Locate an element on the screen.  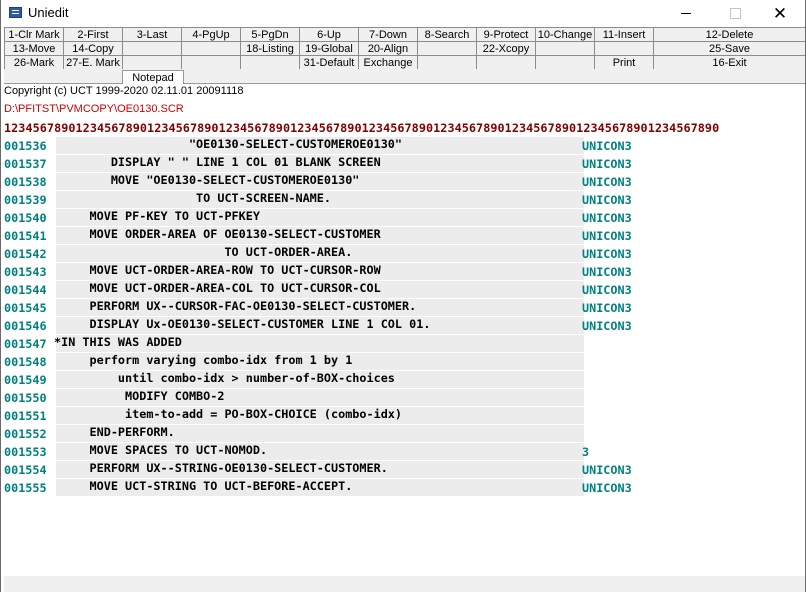
line-code: item-to-add = PO-BOX-CHOICE (combo-idx) is located at coordinates (228, 414).